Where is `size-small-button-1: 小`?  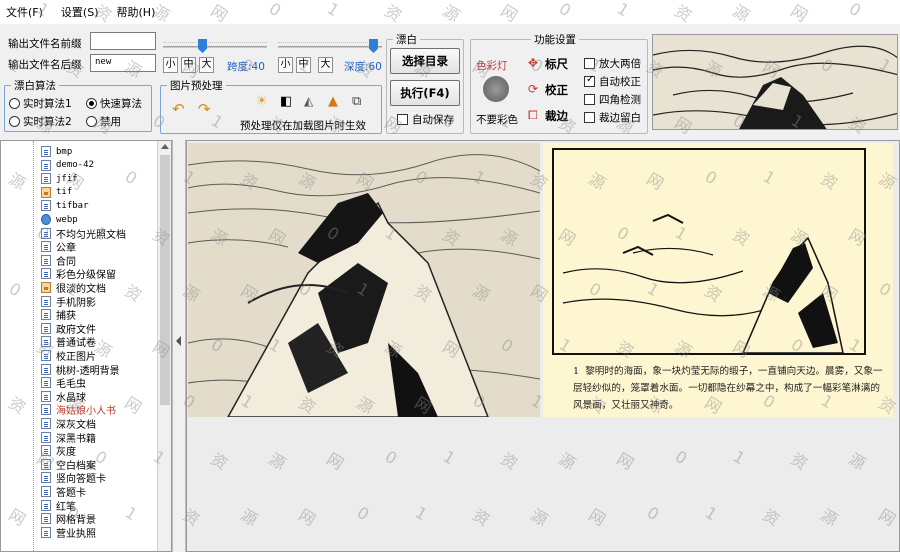 size-small-button-1: 小 is located at coordinates (170, 65).